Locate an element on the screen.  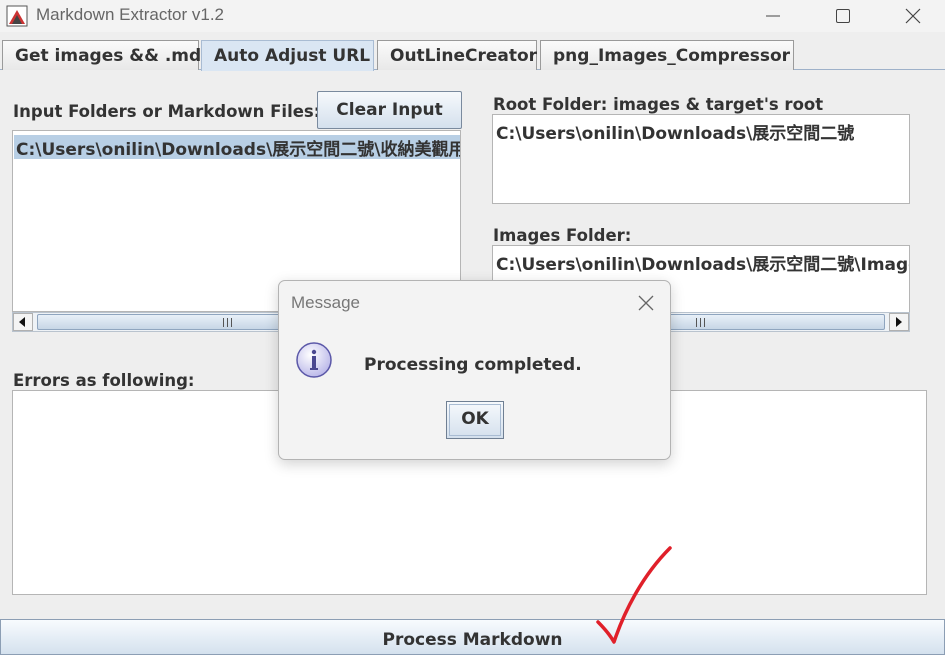
dialog-title: Message is located at coordinates (325, 302).